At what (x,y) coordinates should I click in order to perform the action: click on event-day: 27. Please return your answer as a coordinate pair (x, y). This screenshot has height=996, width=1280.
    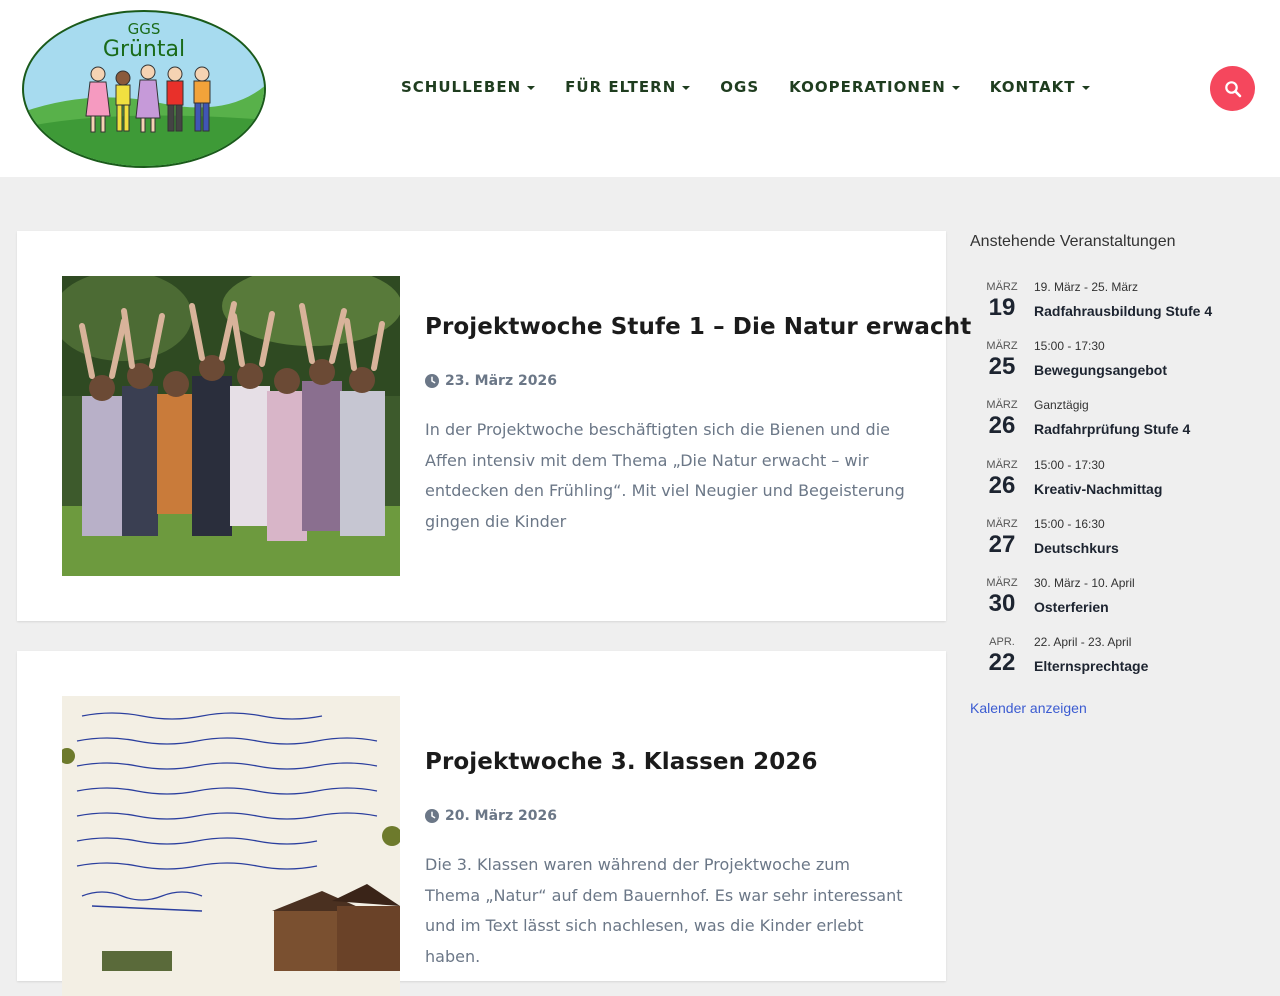
    Looking at the image, I should click on (1002, 544).